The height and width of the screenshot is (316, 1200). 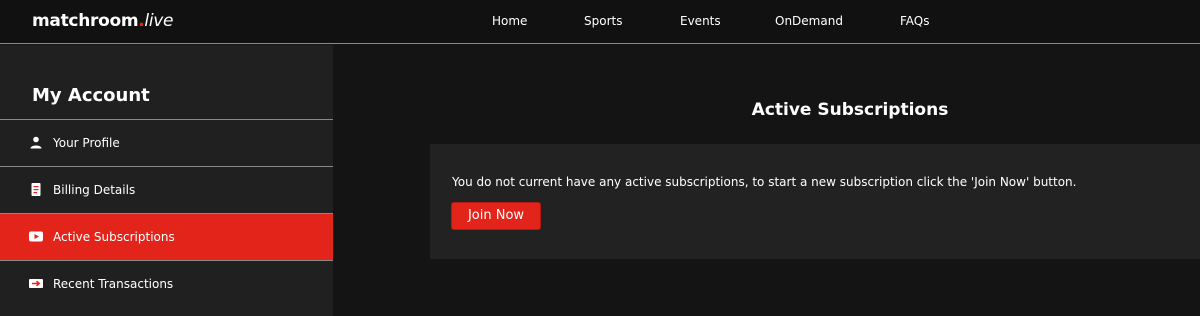 What do you see at coordinates (850, 110) in the screenshot?
I see `page-title: Active Subscriptions` at bounding box center [850, 110].